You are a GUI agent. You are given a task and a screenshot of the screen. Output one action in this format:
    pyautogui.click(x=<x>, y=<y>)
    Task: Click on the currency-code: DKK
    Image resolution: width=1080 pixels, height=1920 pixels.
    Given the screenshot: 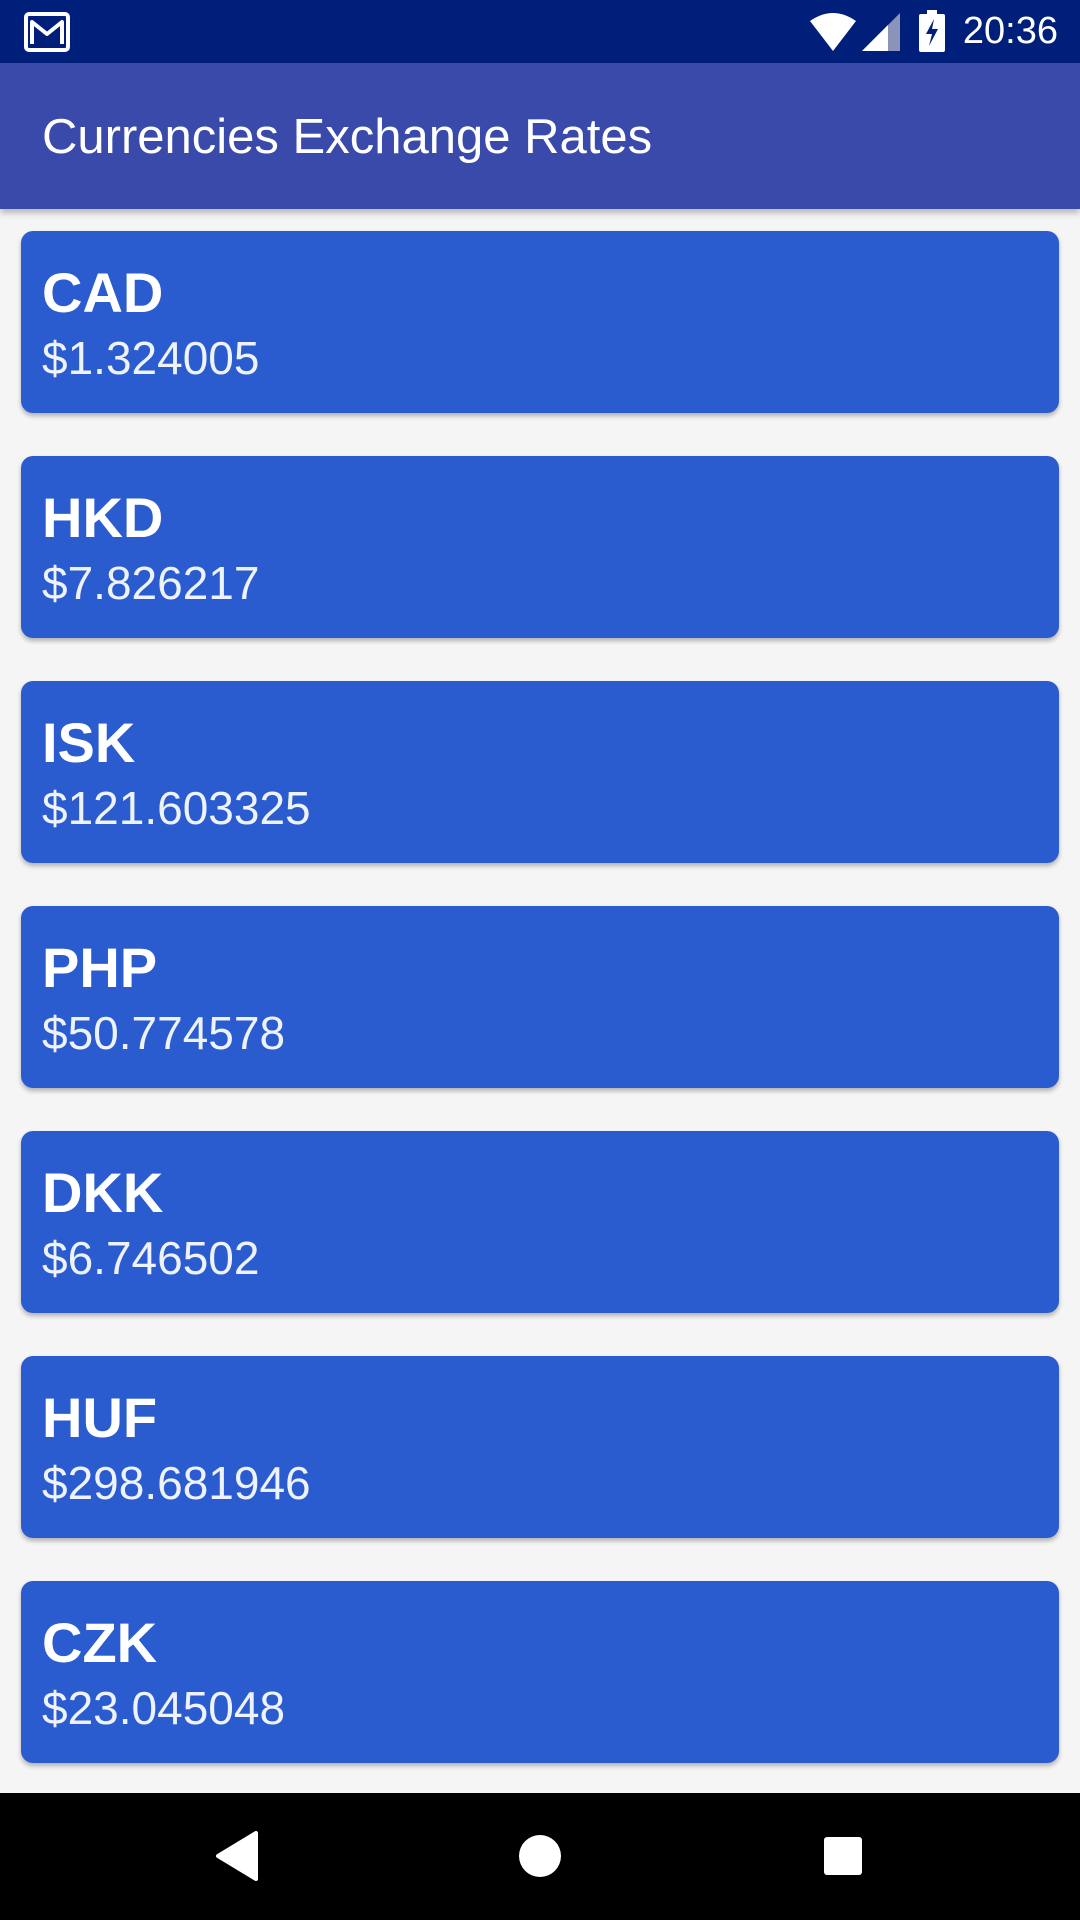 What is the action you would take?
    pyautogui.click(x=103, y=1192)
    